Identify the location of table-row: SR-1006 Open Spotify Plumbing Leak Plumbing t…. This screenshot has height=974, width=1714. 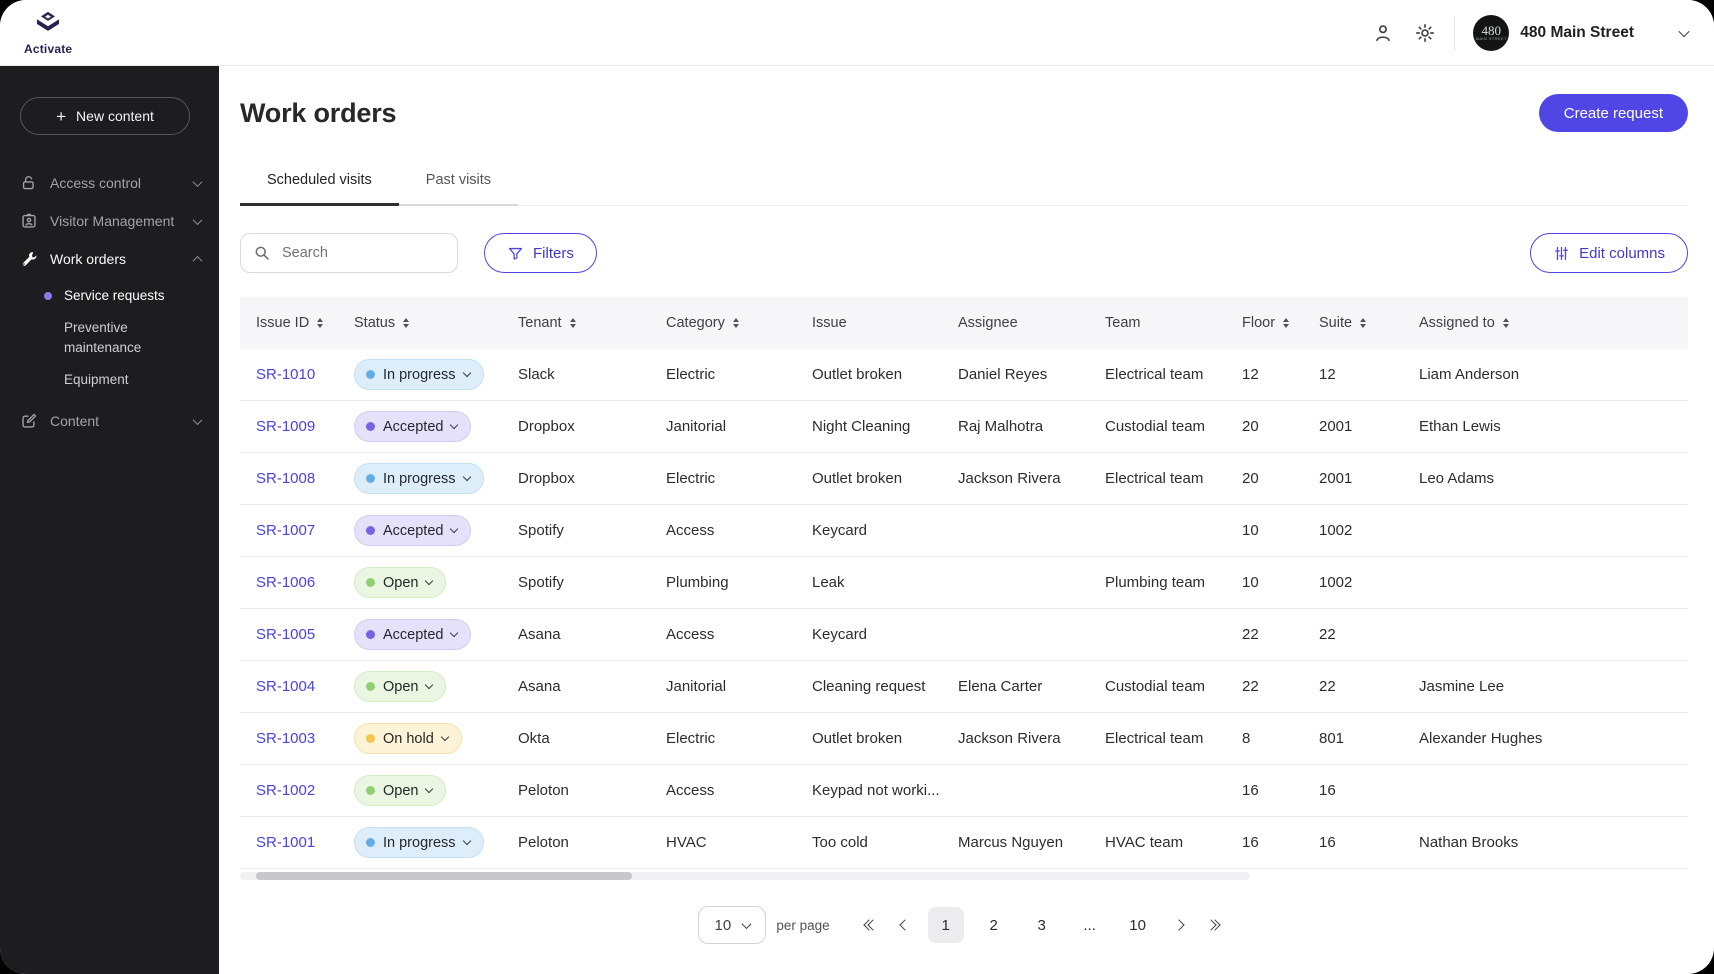
(964, 583).